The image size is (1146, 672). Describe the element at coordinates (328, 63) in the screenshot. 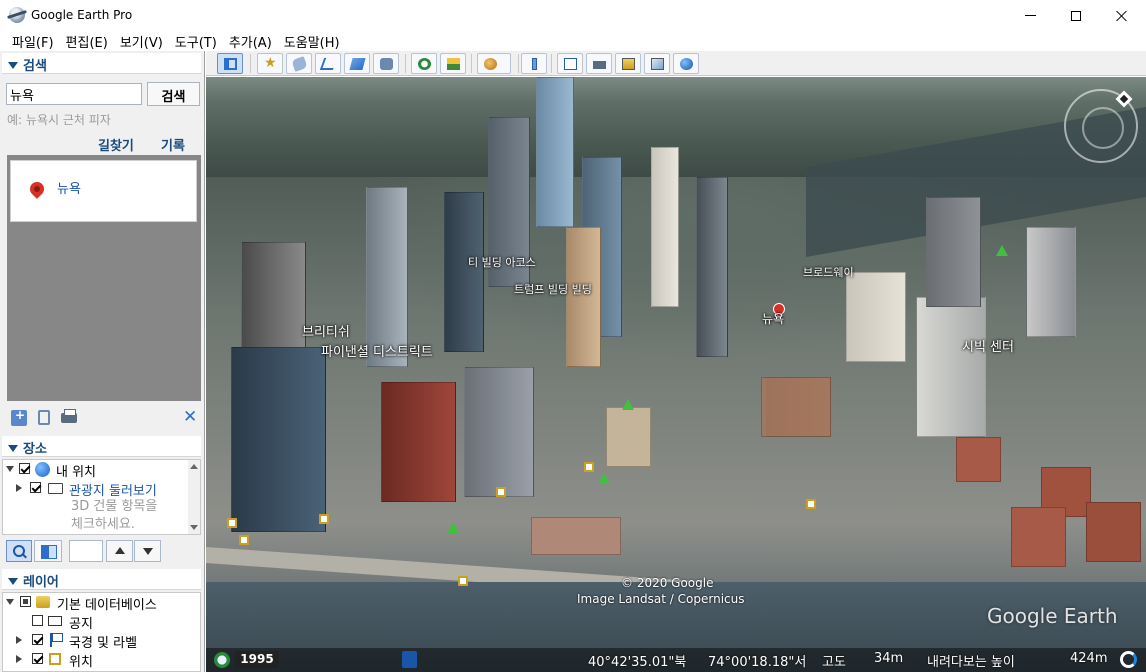

I see `add-path-button` at that location.